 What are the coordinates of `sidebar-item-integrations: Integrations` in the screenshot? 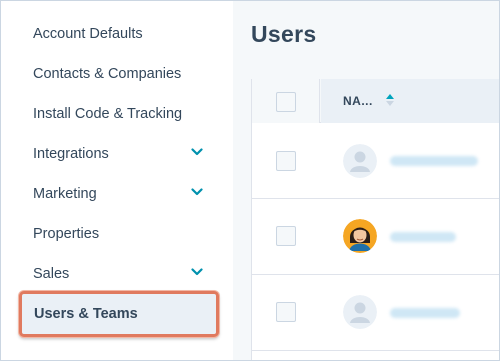 It's located at (117, 154).